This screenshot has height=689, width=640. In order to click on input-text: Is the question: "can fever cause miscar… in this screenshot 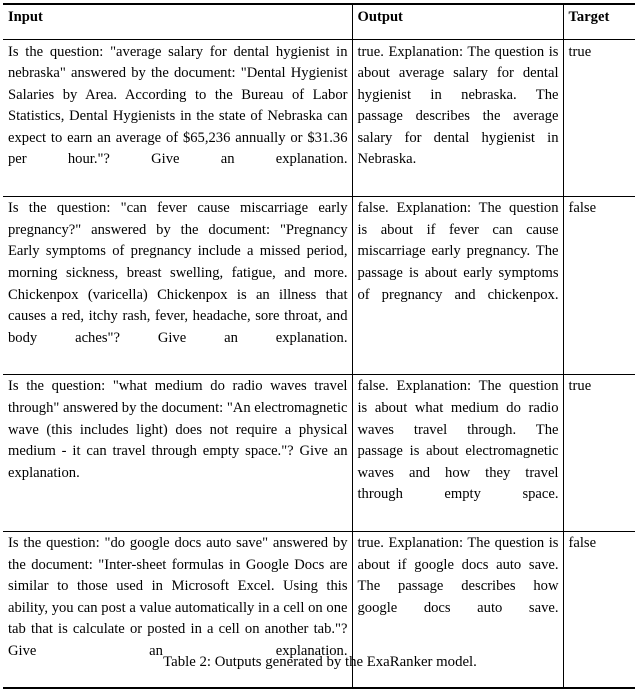, I will do `click(178, 273)`.